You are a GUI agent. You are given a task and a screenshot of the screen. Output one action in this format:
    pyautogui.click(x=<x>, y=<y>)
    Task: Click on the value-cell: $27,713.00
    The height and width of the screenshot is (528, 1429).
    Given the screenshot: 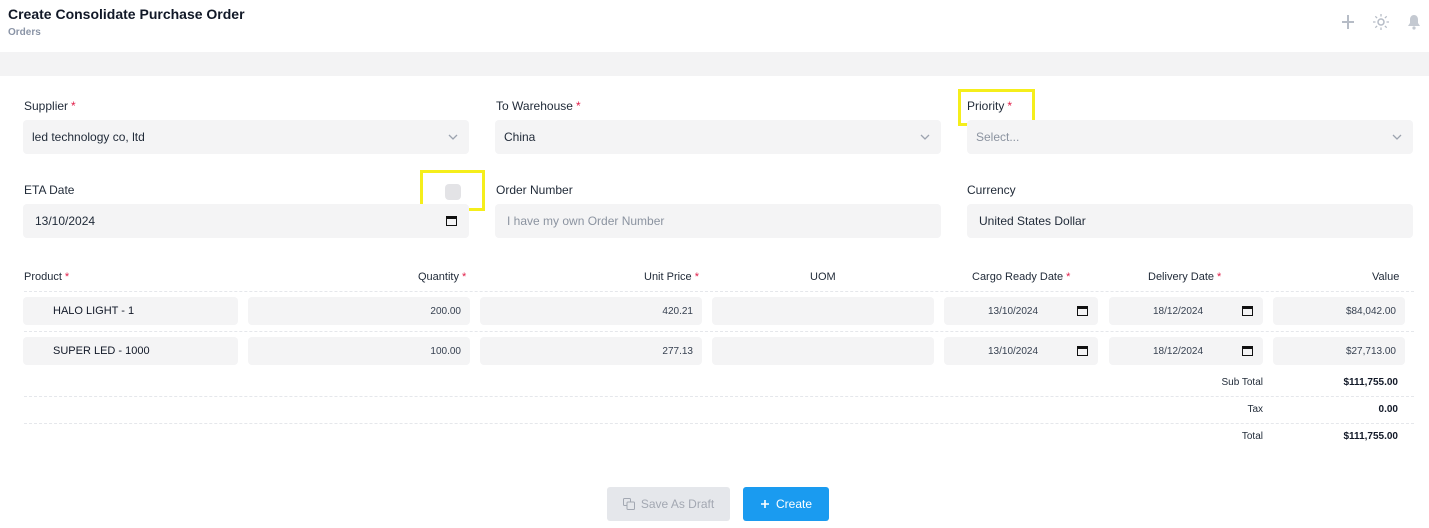 What is the action you would take?
    pyautogui.click(x=1339, y=351)
    